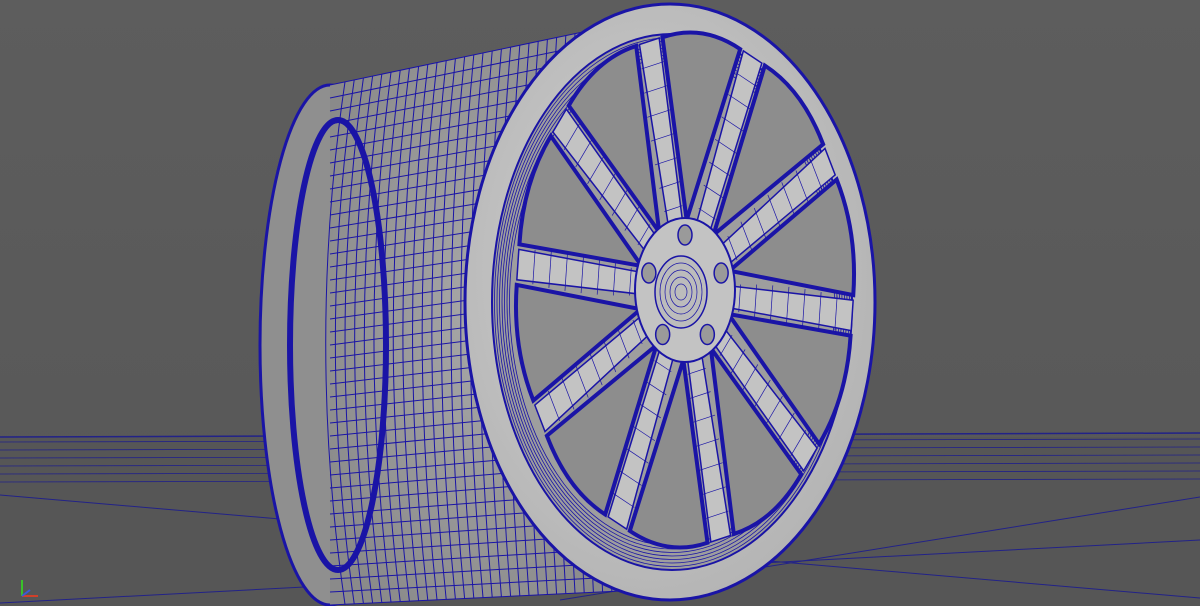 The image size is (1200, 606). What do you see at coordinates (29, 588) in the screenshot?
I see `axis-gizmo-icon` at bounding box center [29, 588].